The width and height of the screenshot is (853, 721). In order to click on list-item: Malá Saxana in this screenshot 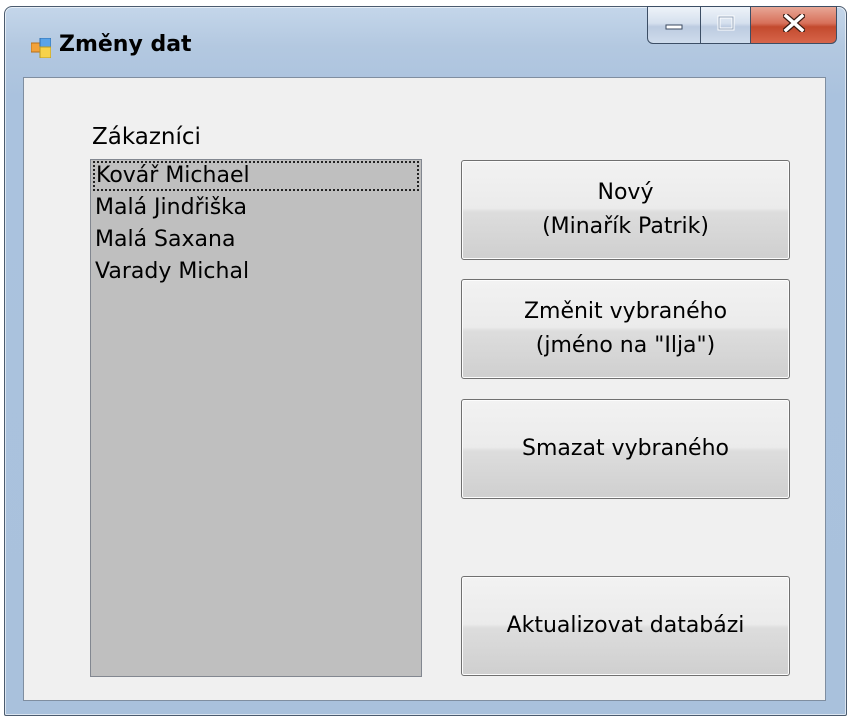, I will do `click(256, 240)`.